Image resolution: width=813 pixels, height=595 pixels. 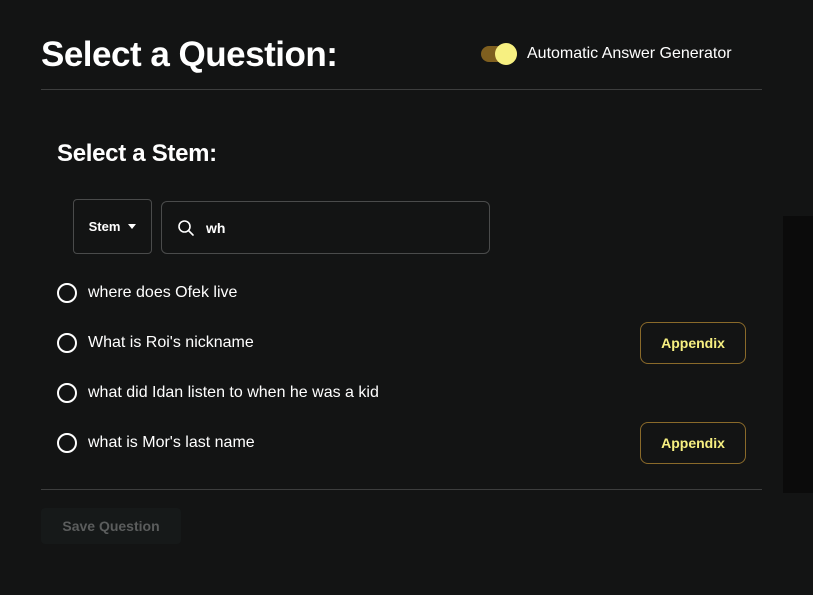 What do you see at coordinates (401, 489) in the screenshot?
I see `bottom-divider` at bounding box center [401, 489].